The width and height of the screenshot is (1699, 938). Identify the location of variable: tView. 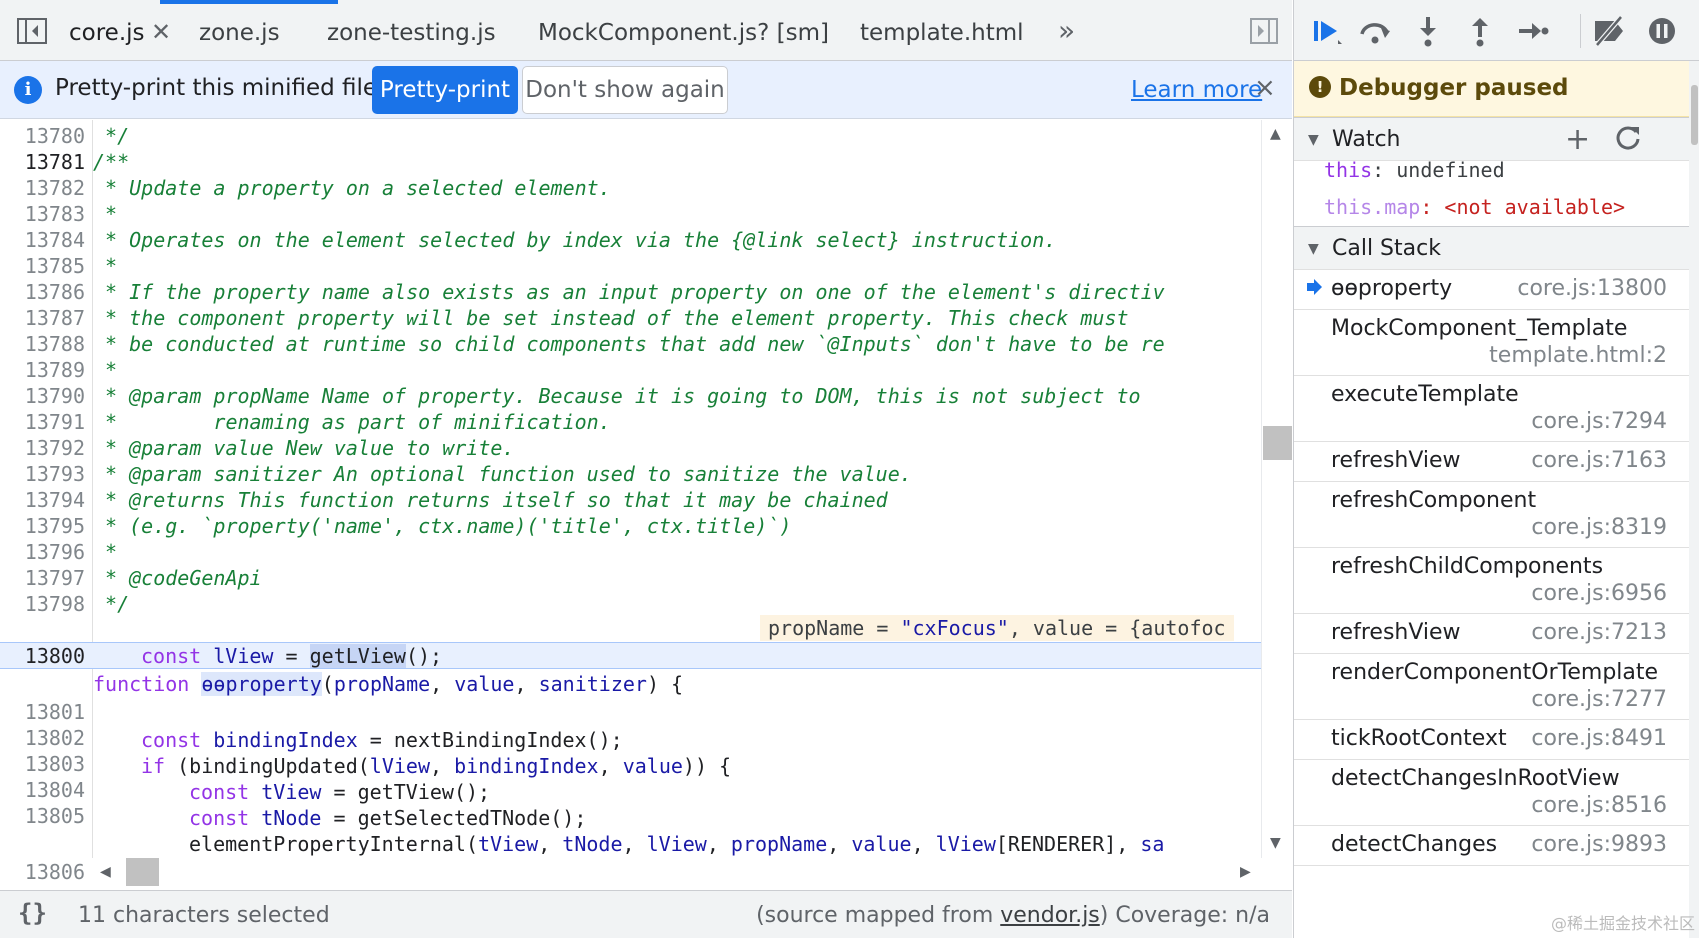
(508, 844).